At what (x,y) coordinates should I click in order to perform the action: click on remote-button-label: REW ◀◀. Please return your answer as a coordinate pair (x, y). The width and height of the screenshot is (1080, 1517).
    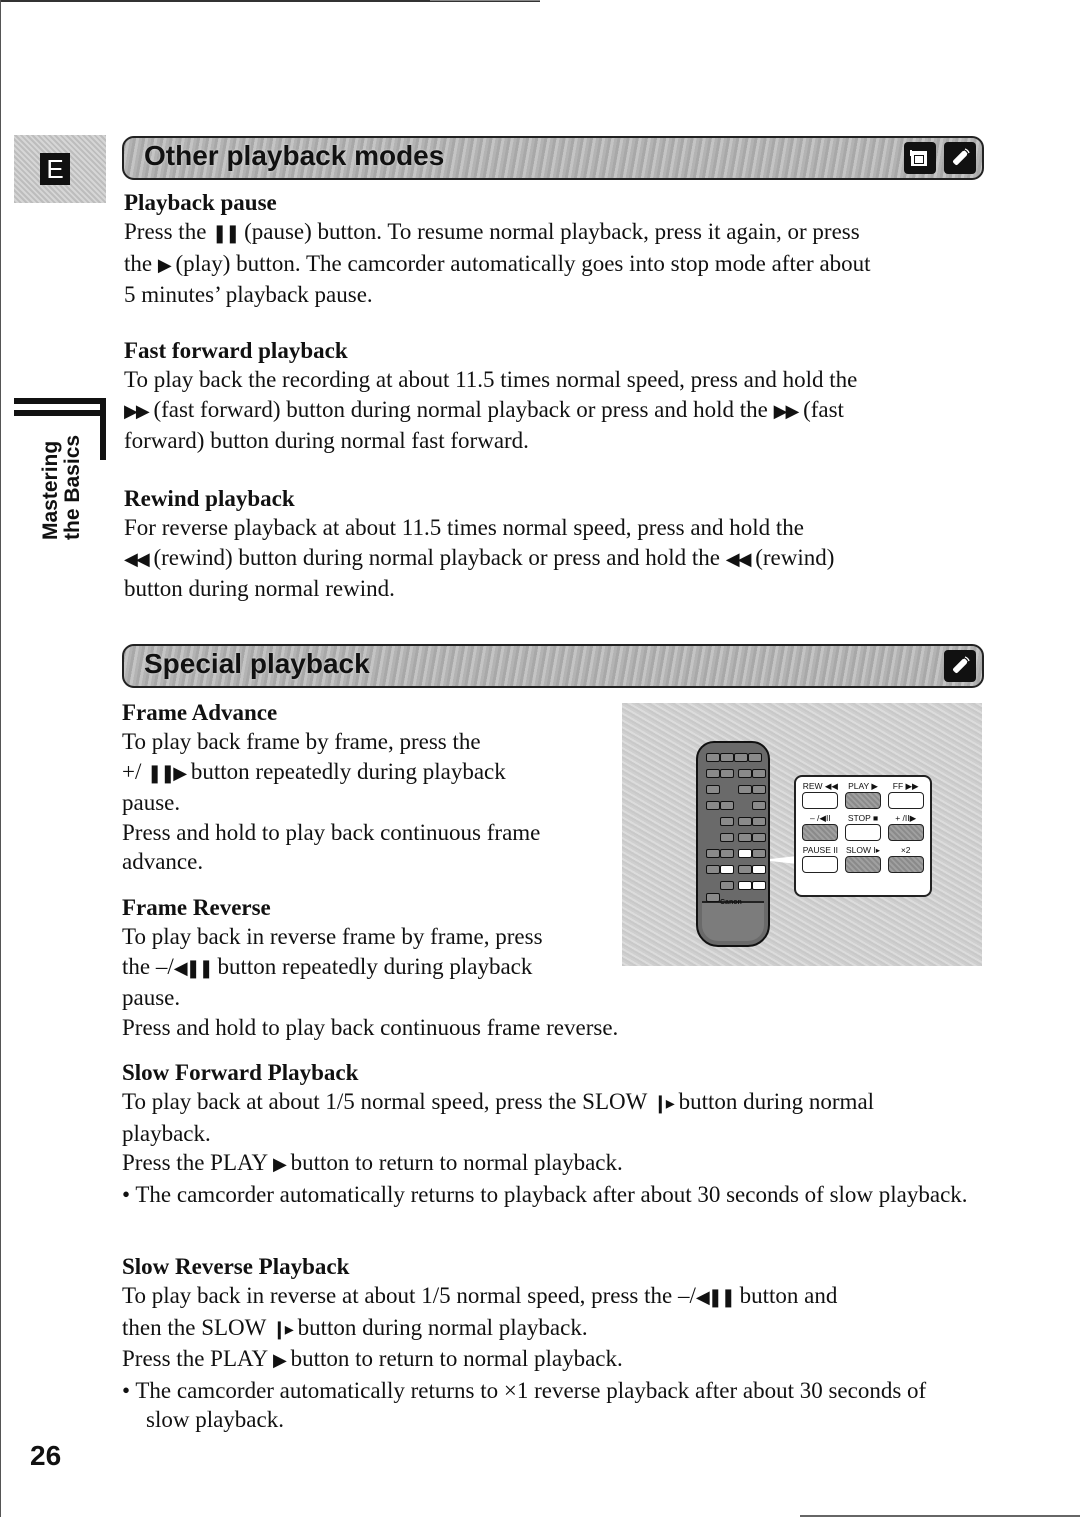
    Looking at the image, I should click on (820, 786).